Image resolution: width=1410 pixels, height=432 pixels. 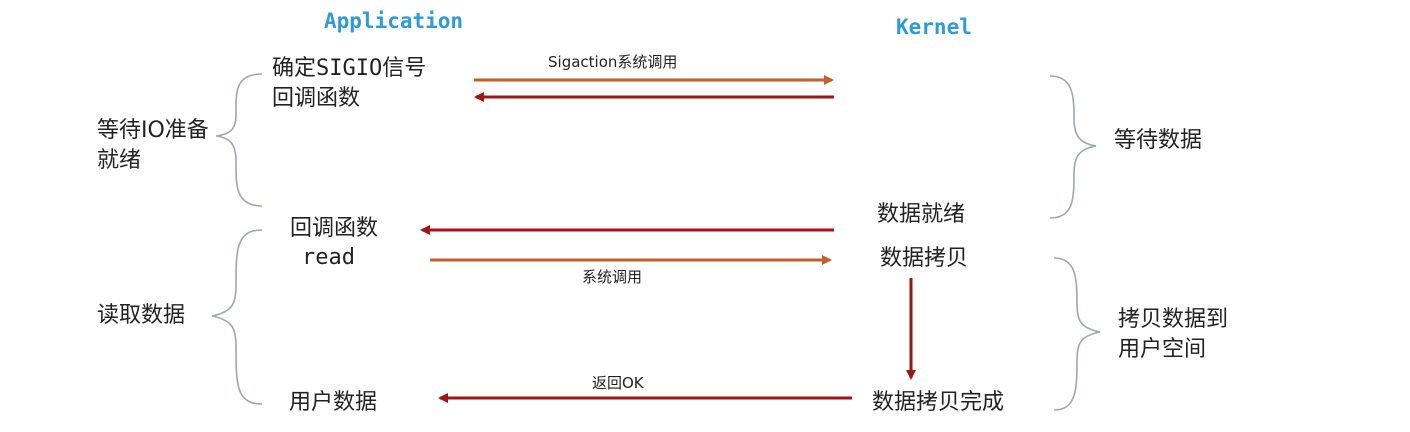 I want to click on brace-copy-data, so click(x=1077, y=334).